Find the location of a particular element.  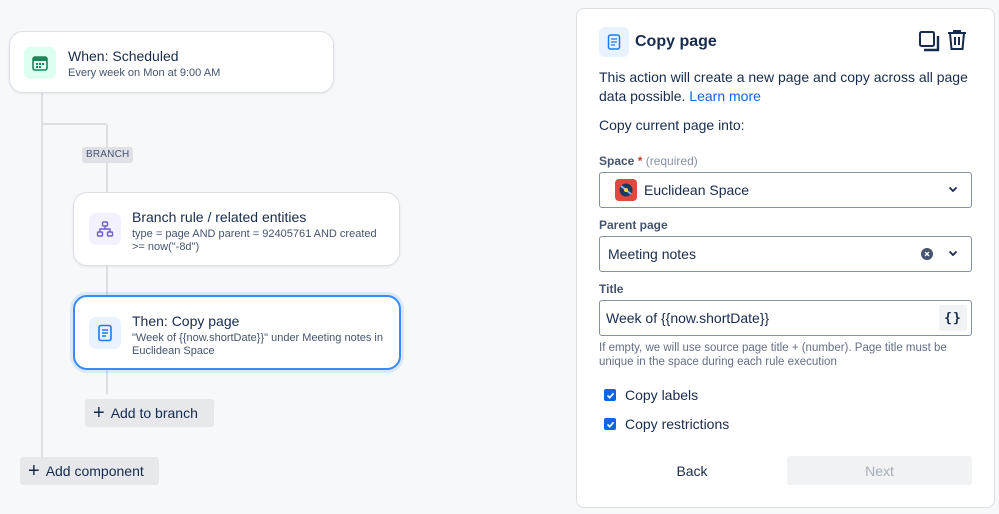

title-input-value: Week of {{now.shortDate}} is located at coordinates (688, 318).